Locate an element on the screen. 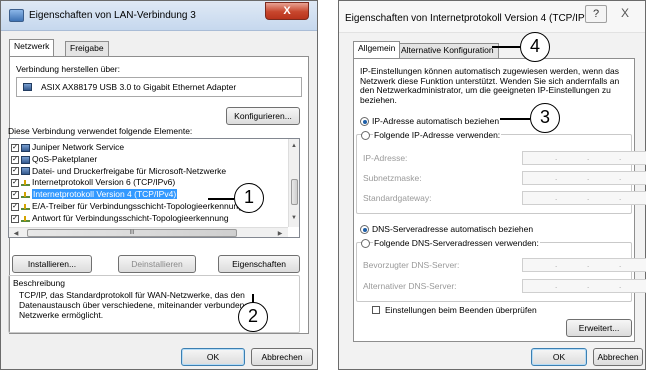  radio-auto-ip-label: IP-Adresse automatisch beziehen is located at coordinates (436, 121).